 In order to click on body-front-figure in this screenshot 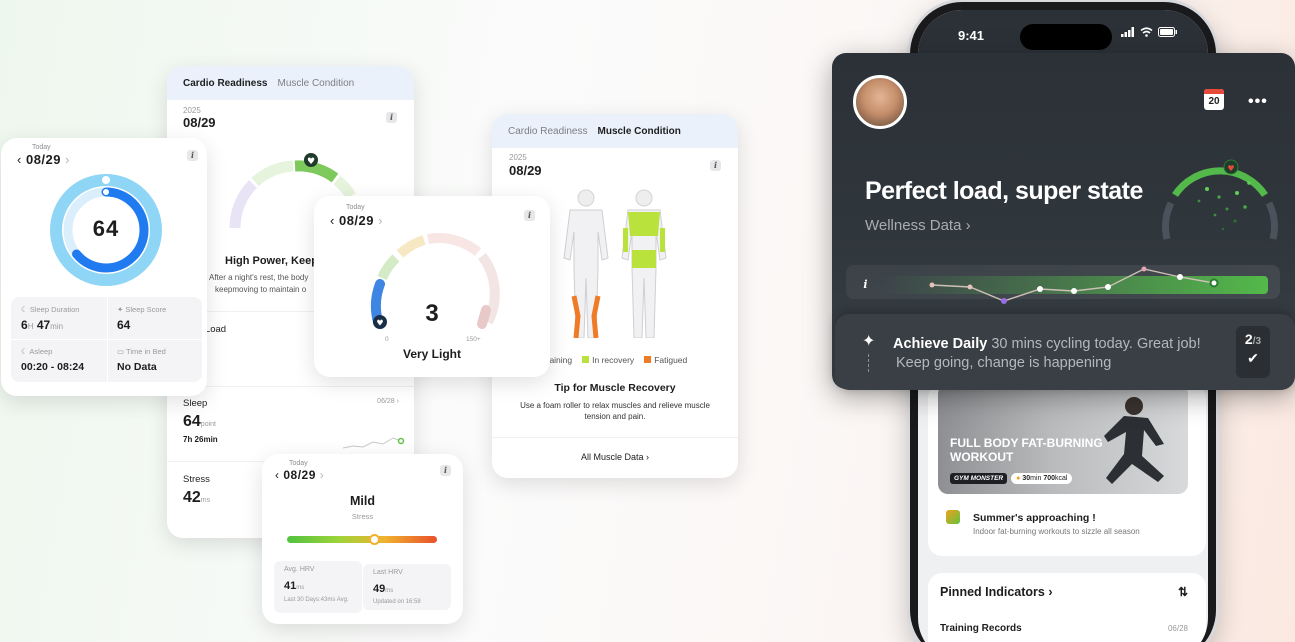, I will do `click(586, 263)`.